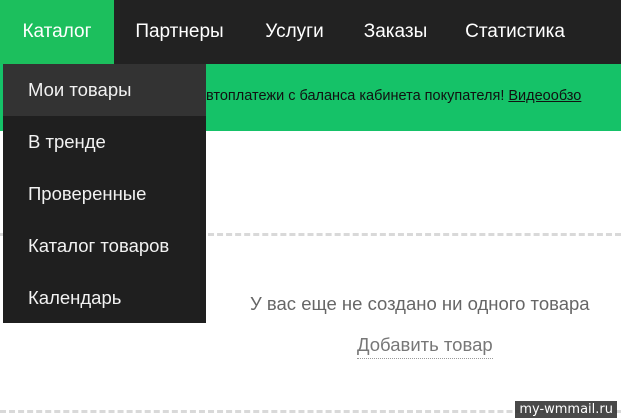  What do you see at coordinates (104, 90) in the screenshot?
I see `menu-item-my-products: Мои товары` at bounding box center [104, 90].